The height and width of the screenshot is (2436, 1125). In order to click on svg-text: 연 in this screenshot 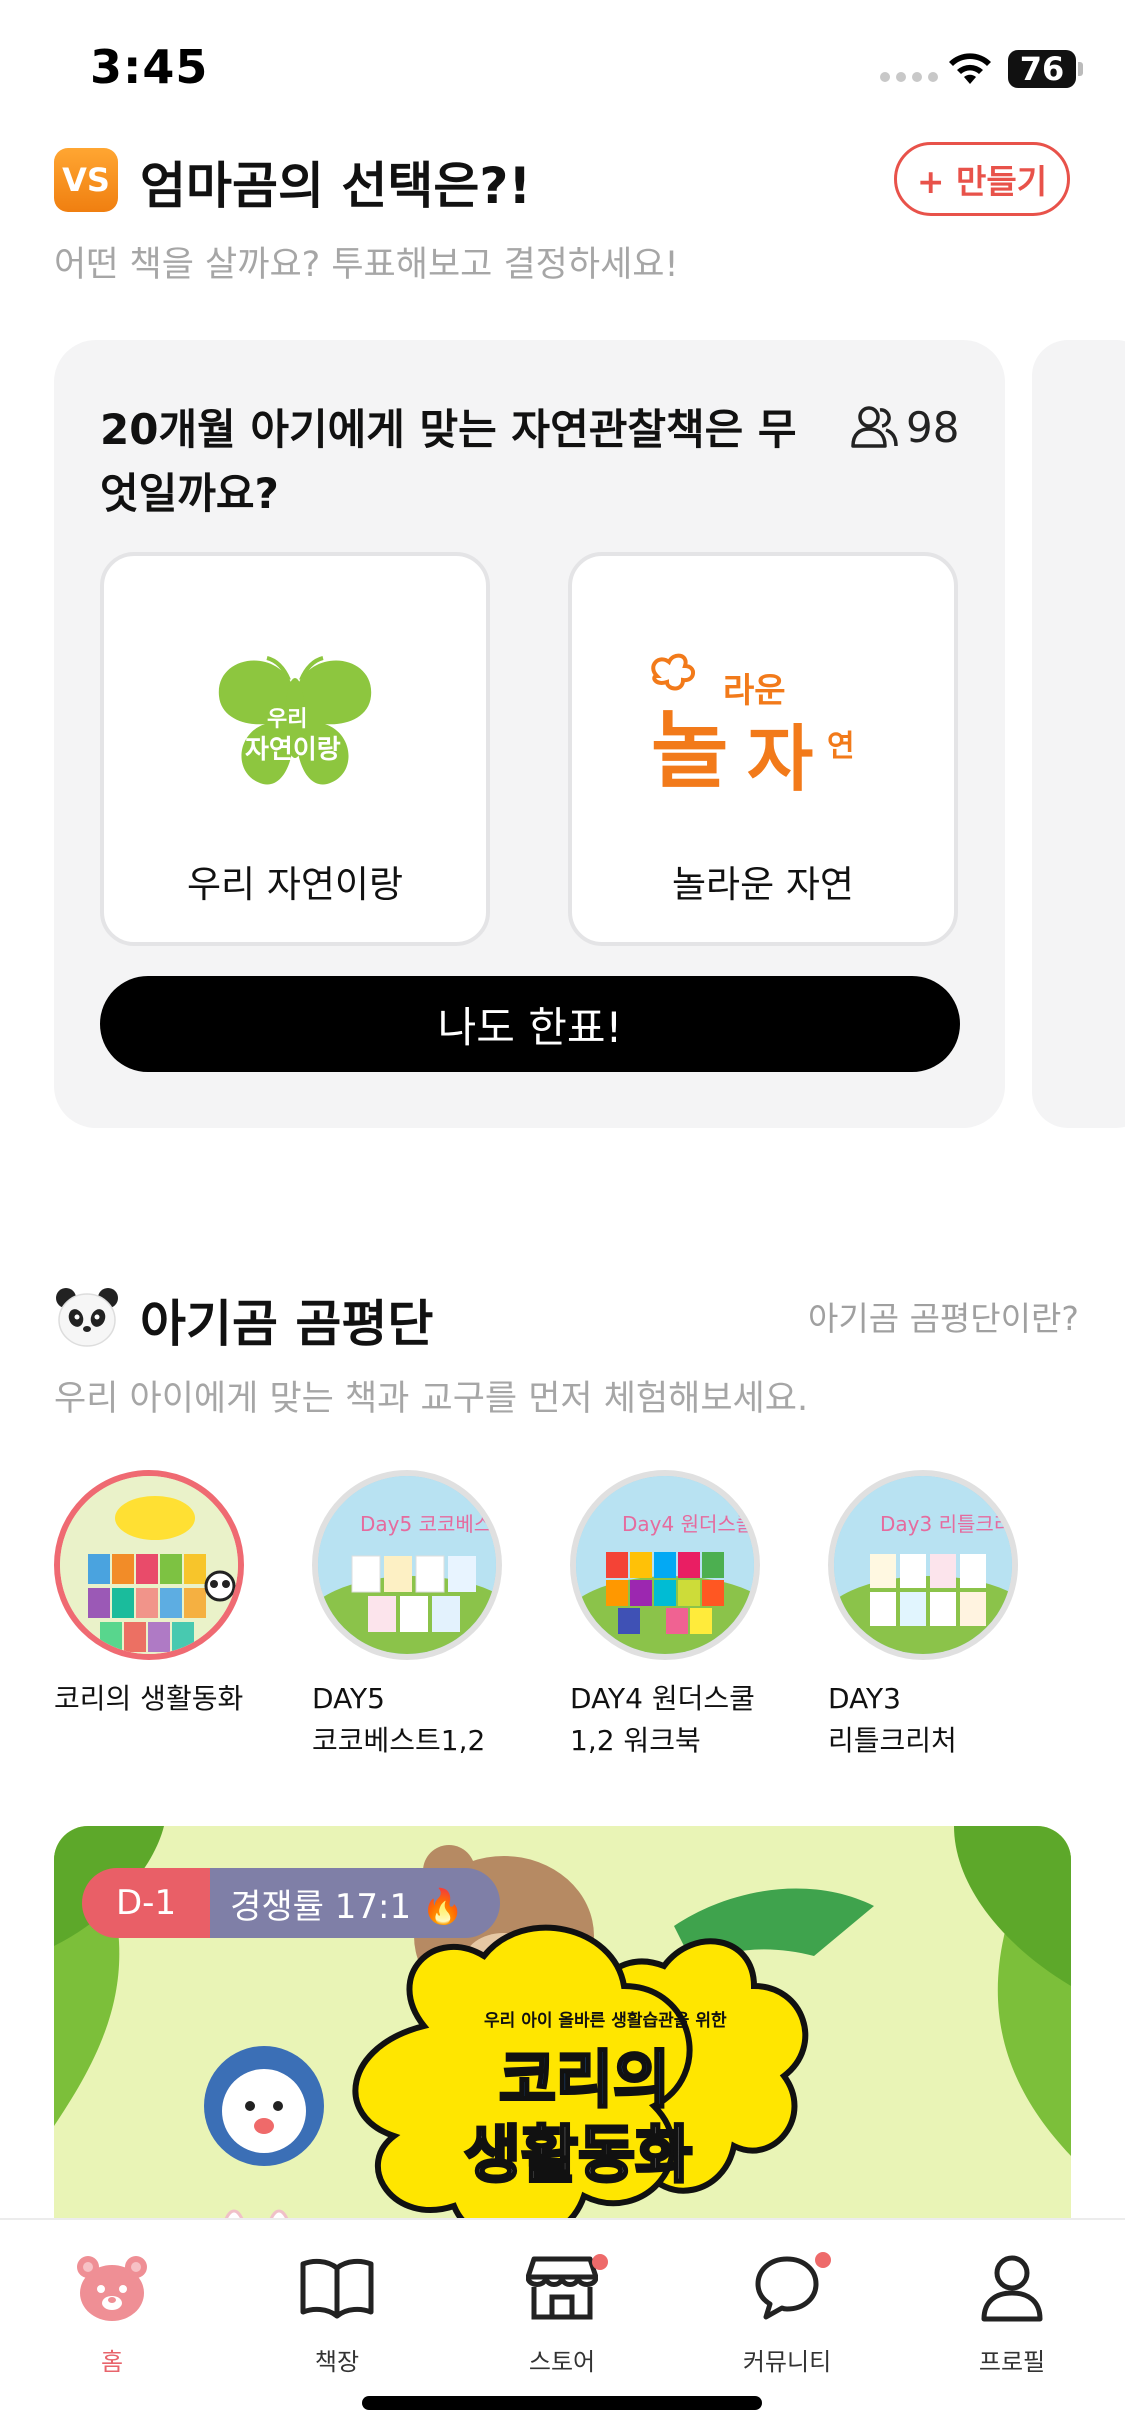, I will do `click(841, 746)`.